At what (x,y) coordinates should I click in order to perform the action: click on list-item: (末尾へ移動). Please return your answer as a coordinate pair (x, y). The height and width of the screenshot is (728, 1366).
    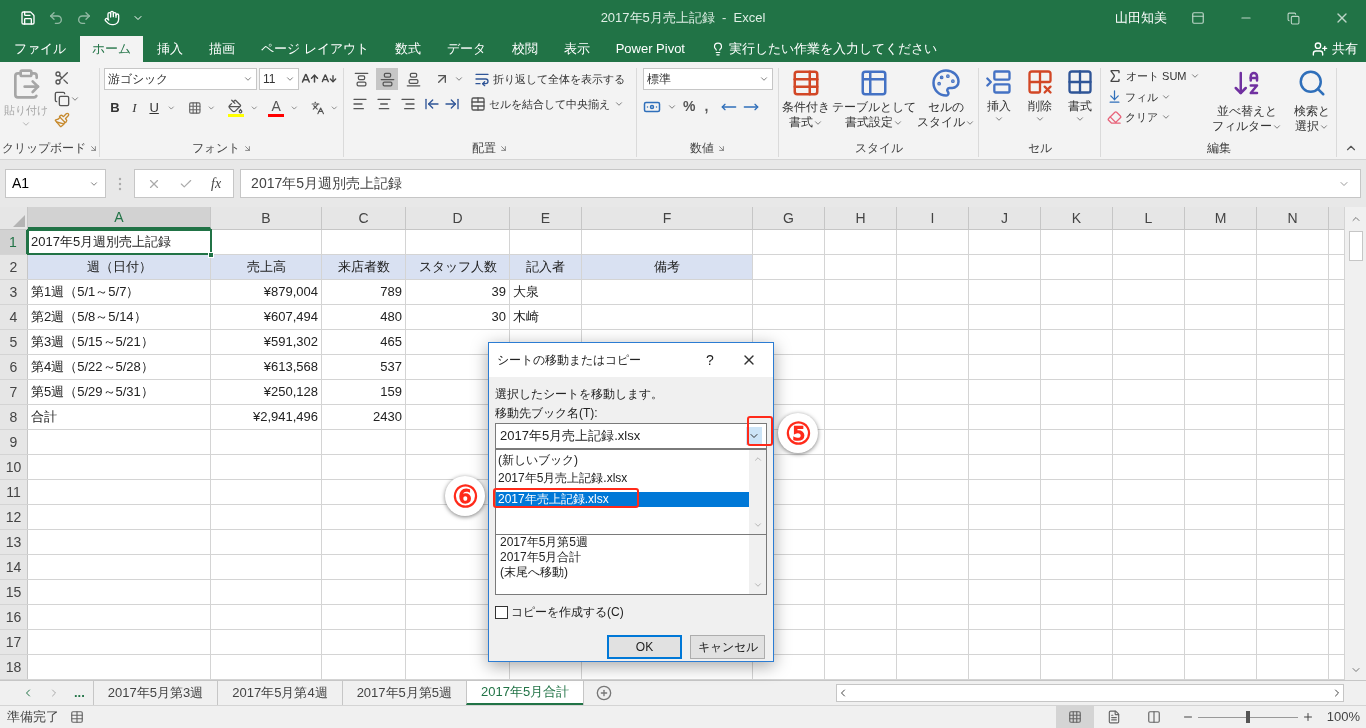
    Looking at the image, I should click on (624, 572).